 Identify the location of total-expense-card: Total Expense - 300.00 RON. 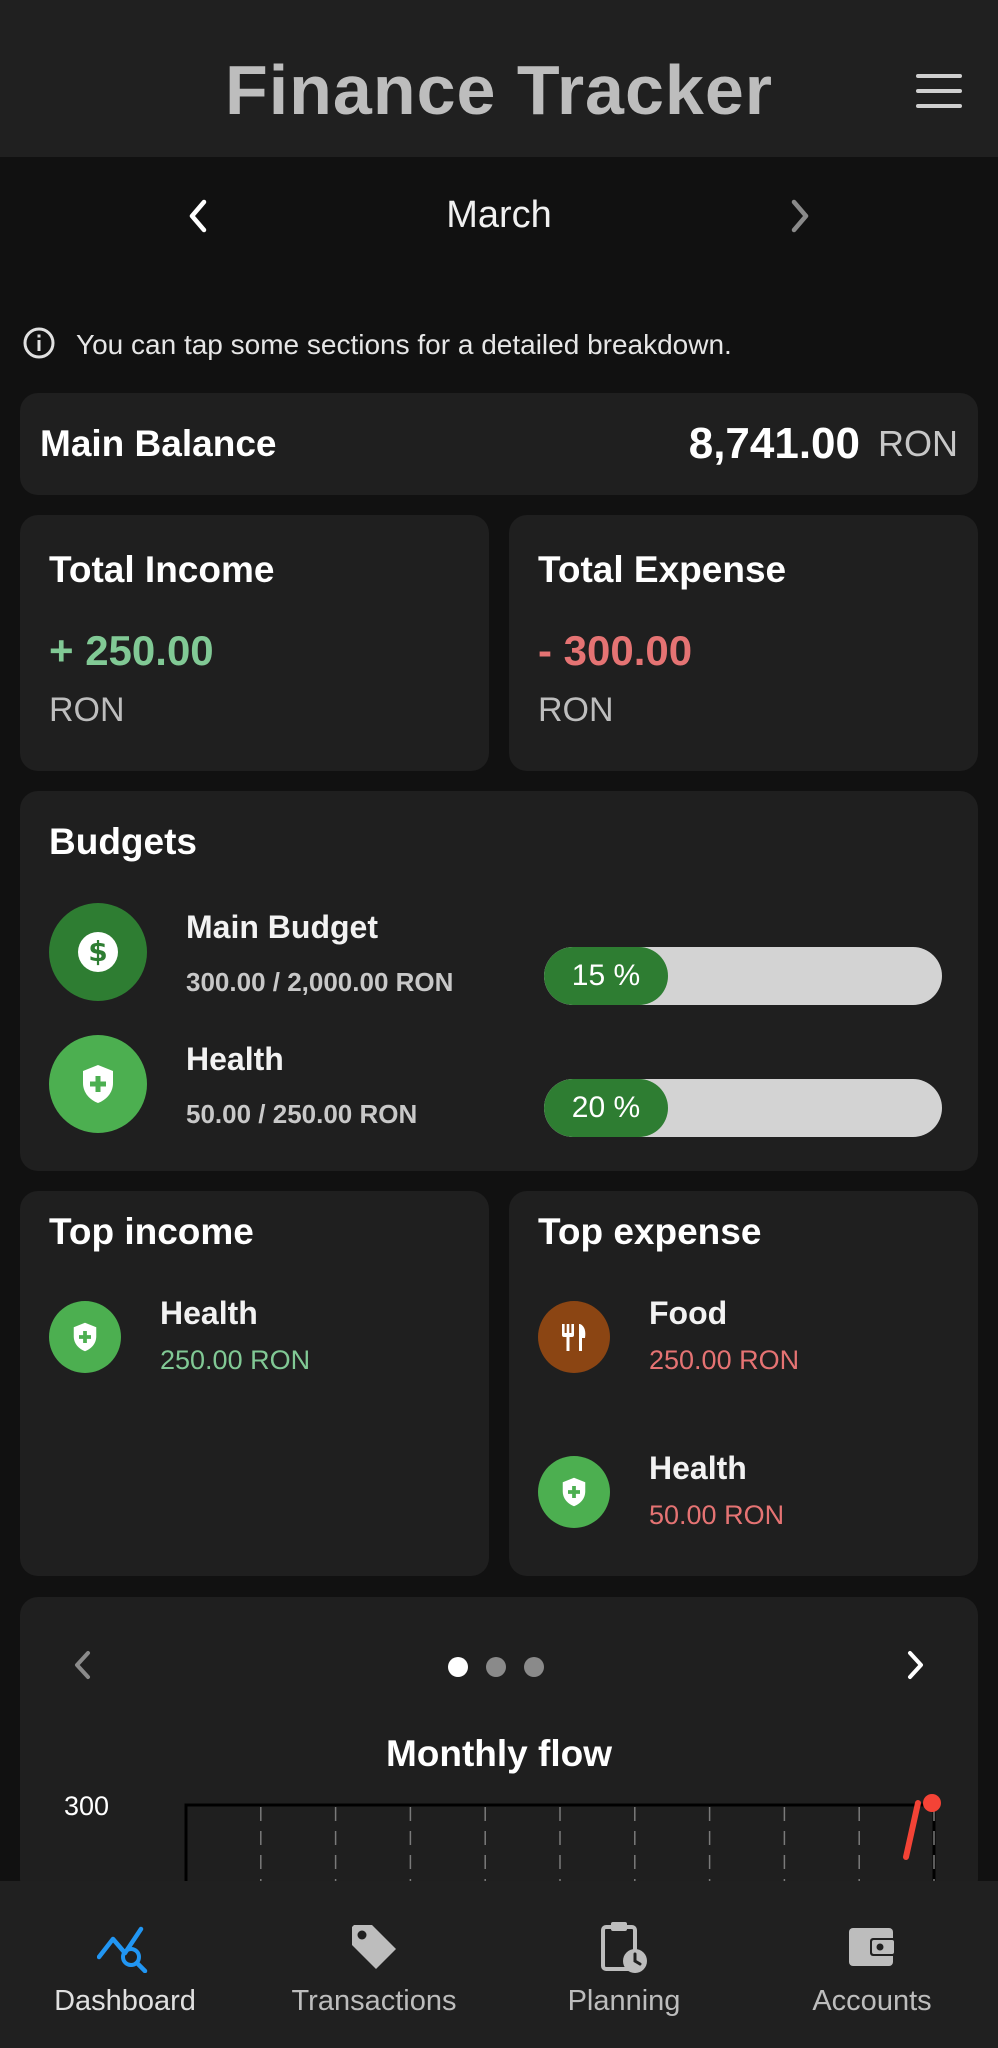
(743, 643).